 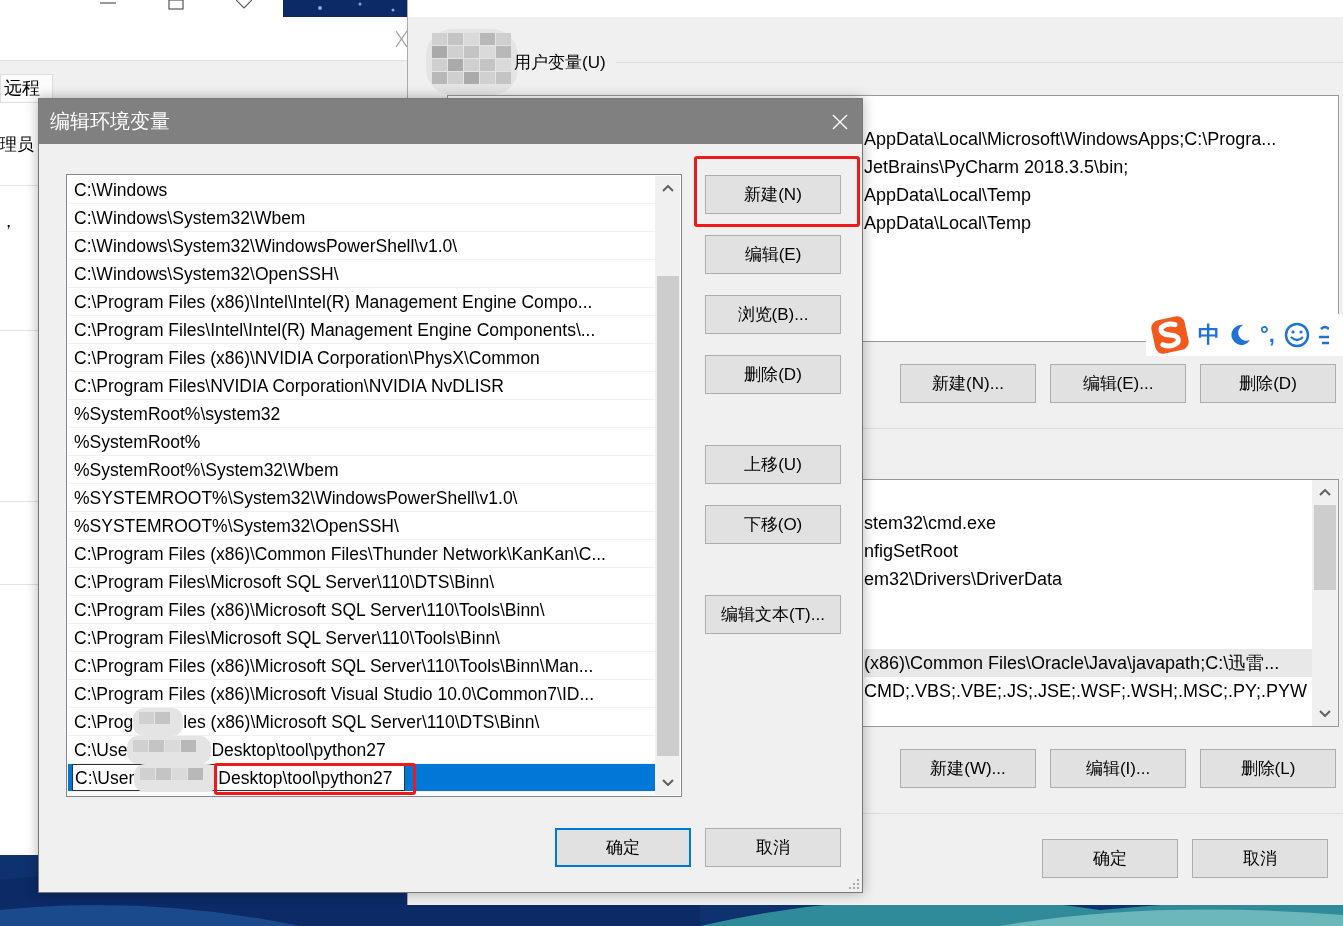 I want to click on list-row: %SYSTEMROOT%\System32\WindowsPowerShell\v1.0\, so click(x=361, y=498).